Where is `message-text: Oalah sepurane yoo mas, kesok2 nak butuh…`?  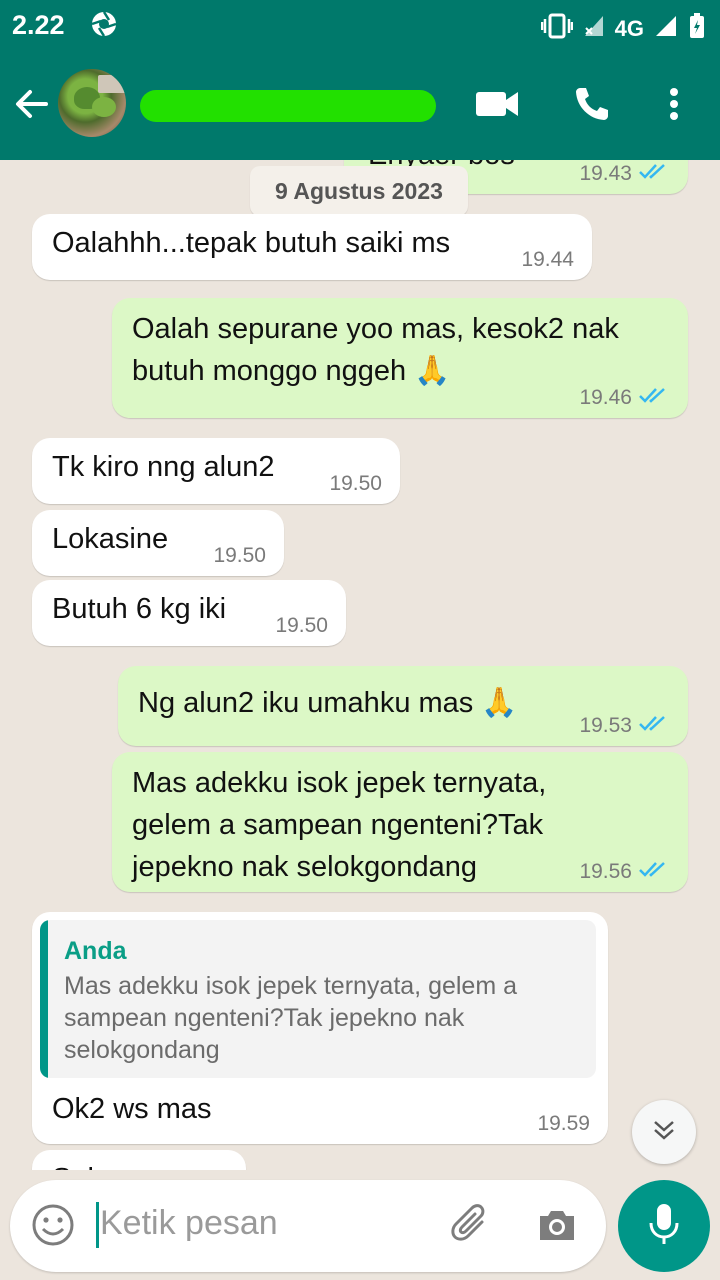 message-text: Oalah sepurane yoo mas, kesok2 nak butuh… is located at coordinates (375, 350).